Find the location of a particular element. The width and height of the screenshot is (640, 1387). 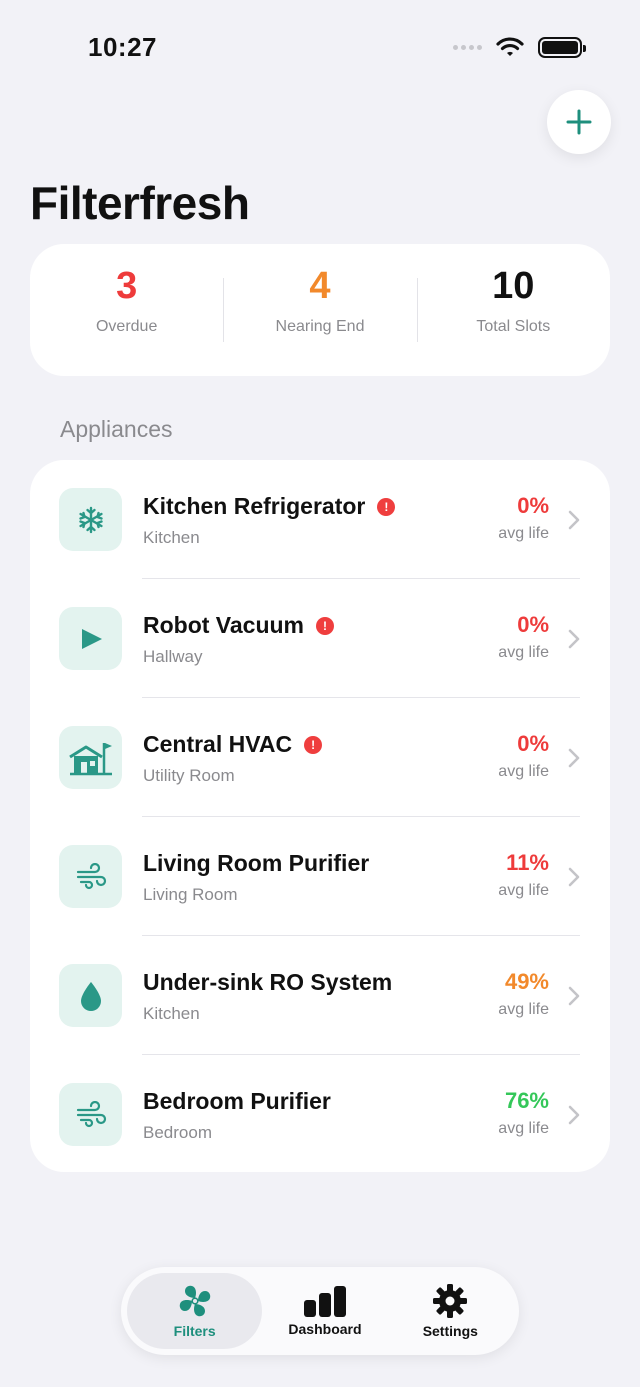

status-bar: 10:27 is located at coordinates (320, 45).